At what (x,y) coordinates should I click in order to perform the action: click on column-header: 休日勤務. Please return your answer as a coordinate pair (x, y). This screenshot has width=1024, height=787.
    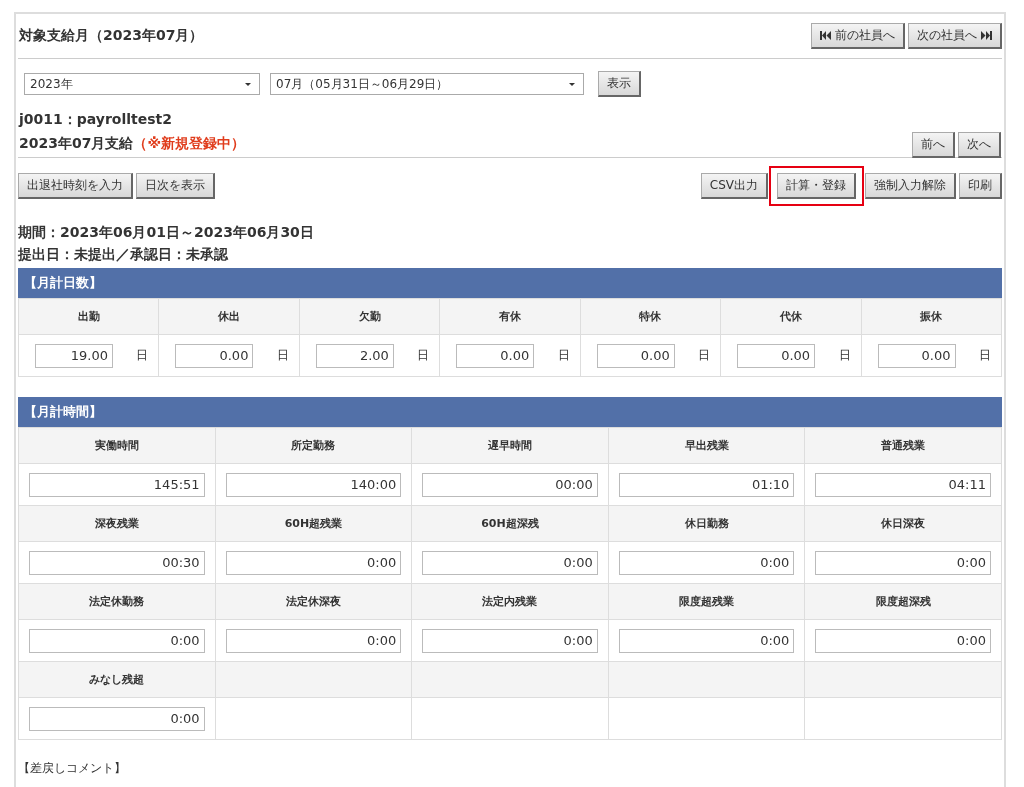
    Looking at the image, I should click on (706, 523).